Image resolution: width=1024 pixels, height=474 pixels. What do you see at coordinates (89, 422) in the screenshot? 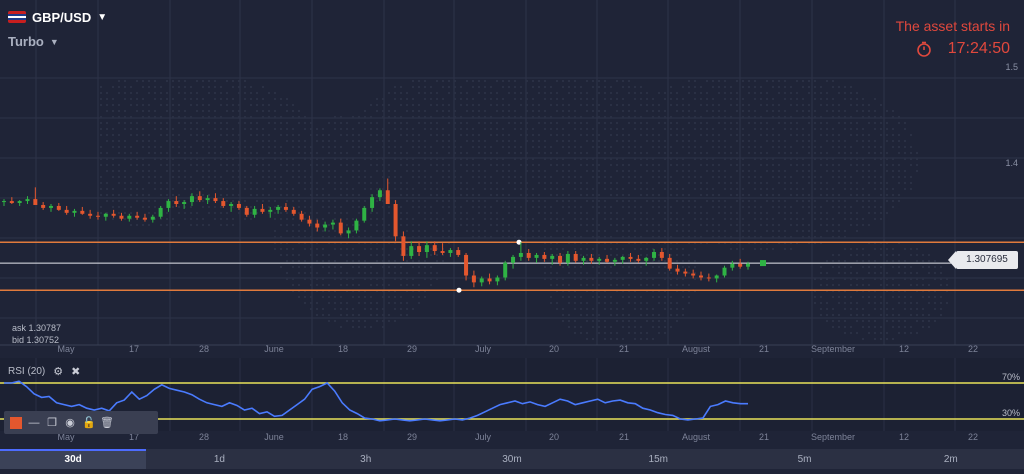
I see `lock-icon: 🔓` at bounding box center [89, 422].